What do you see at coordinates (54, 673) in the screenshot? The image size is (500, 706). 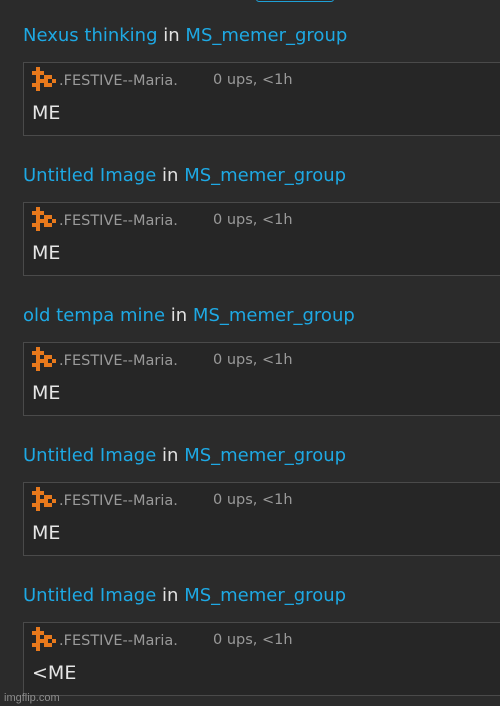 I see `comment-text: <ME` at bounding box center [54, 673].